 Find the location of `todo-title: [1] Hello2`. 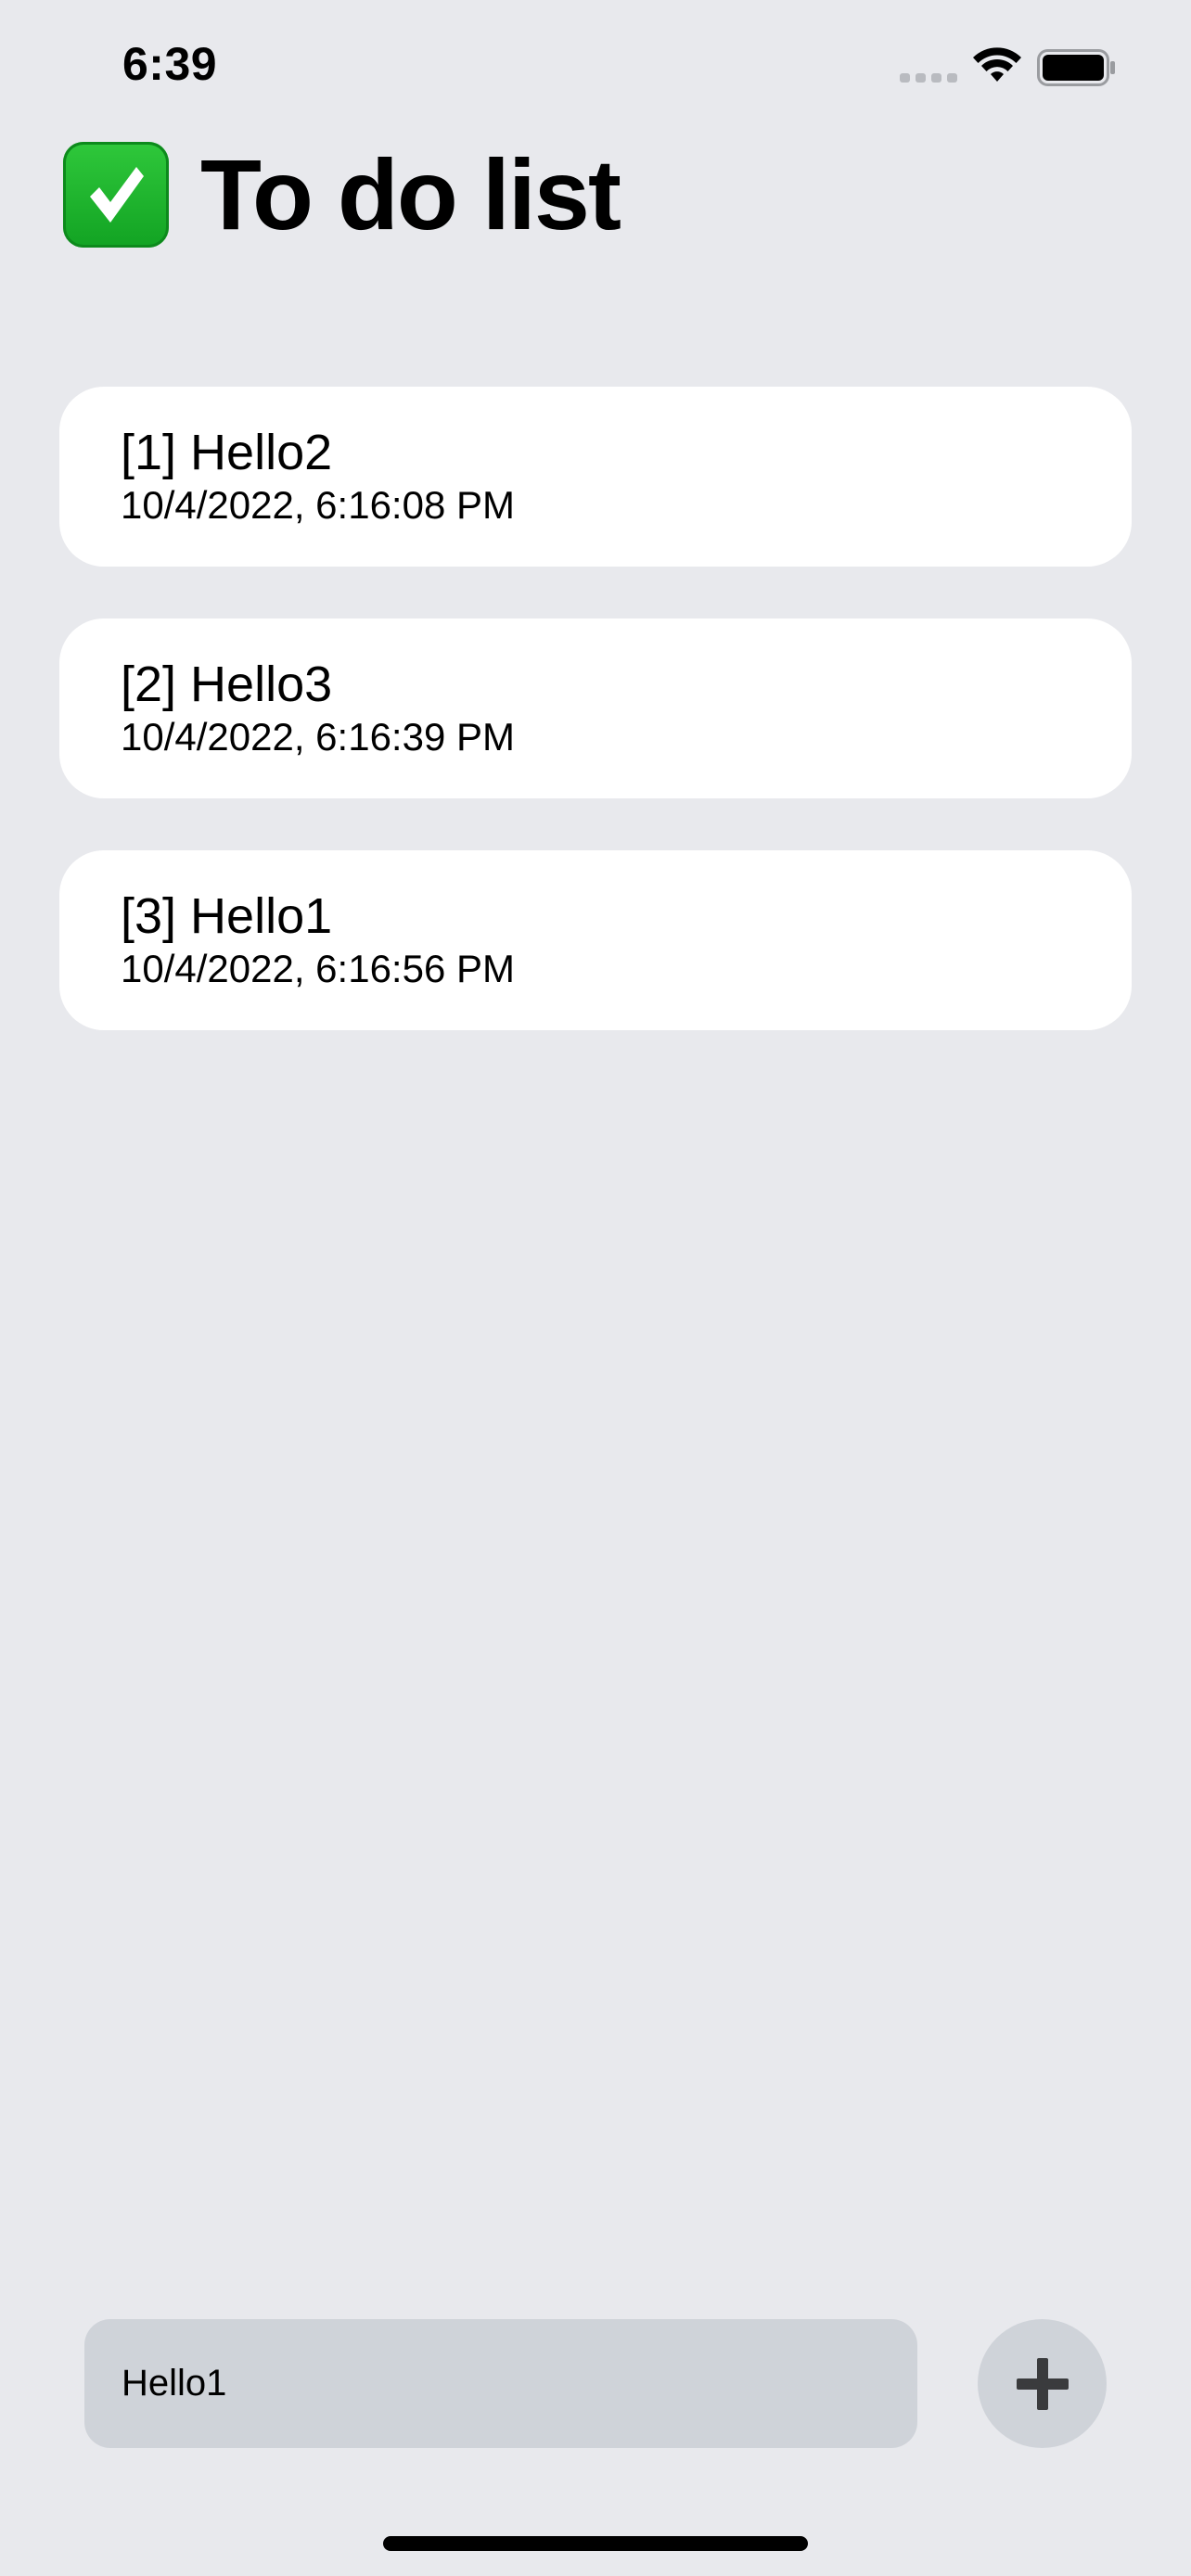

todo-title: [1] Hello2 is located at coordinates (227, 452).